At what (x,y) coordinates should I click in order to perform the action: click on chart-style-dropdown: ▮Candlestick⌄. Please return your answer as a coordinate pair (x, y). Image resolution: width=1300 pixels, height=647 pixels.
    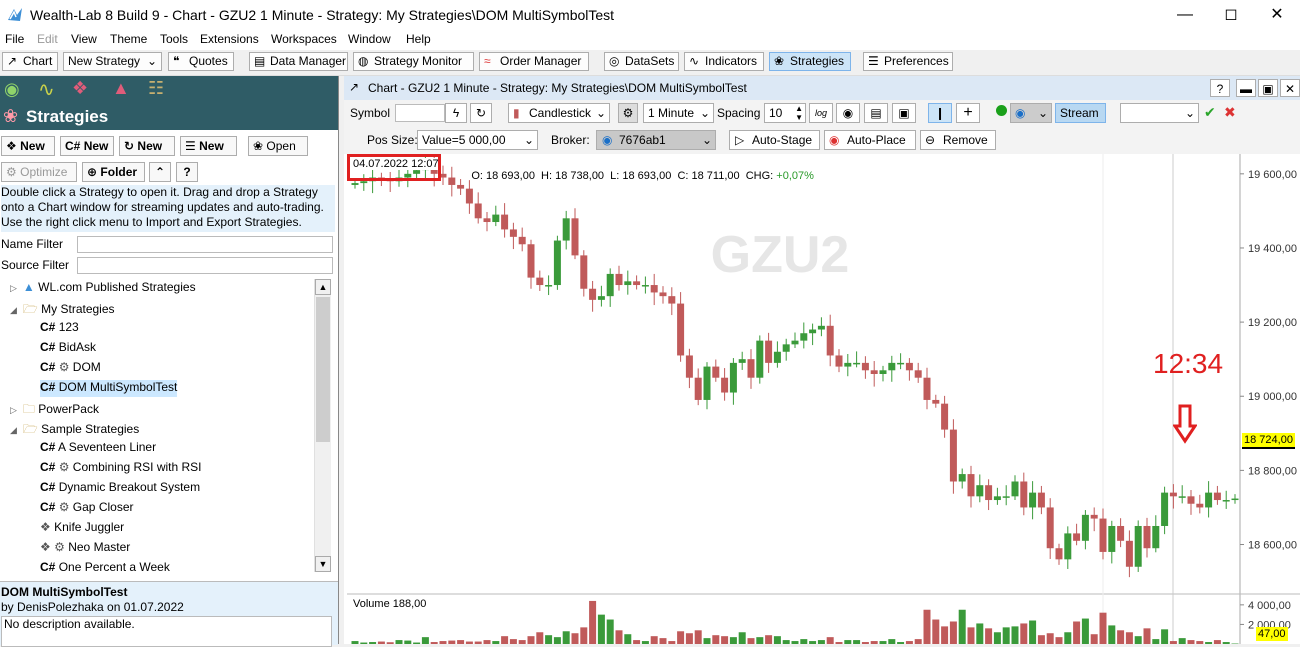
    Looking at the image, I should click on (559, 113).